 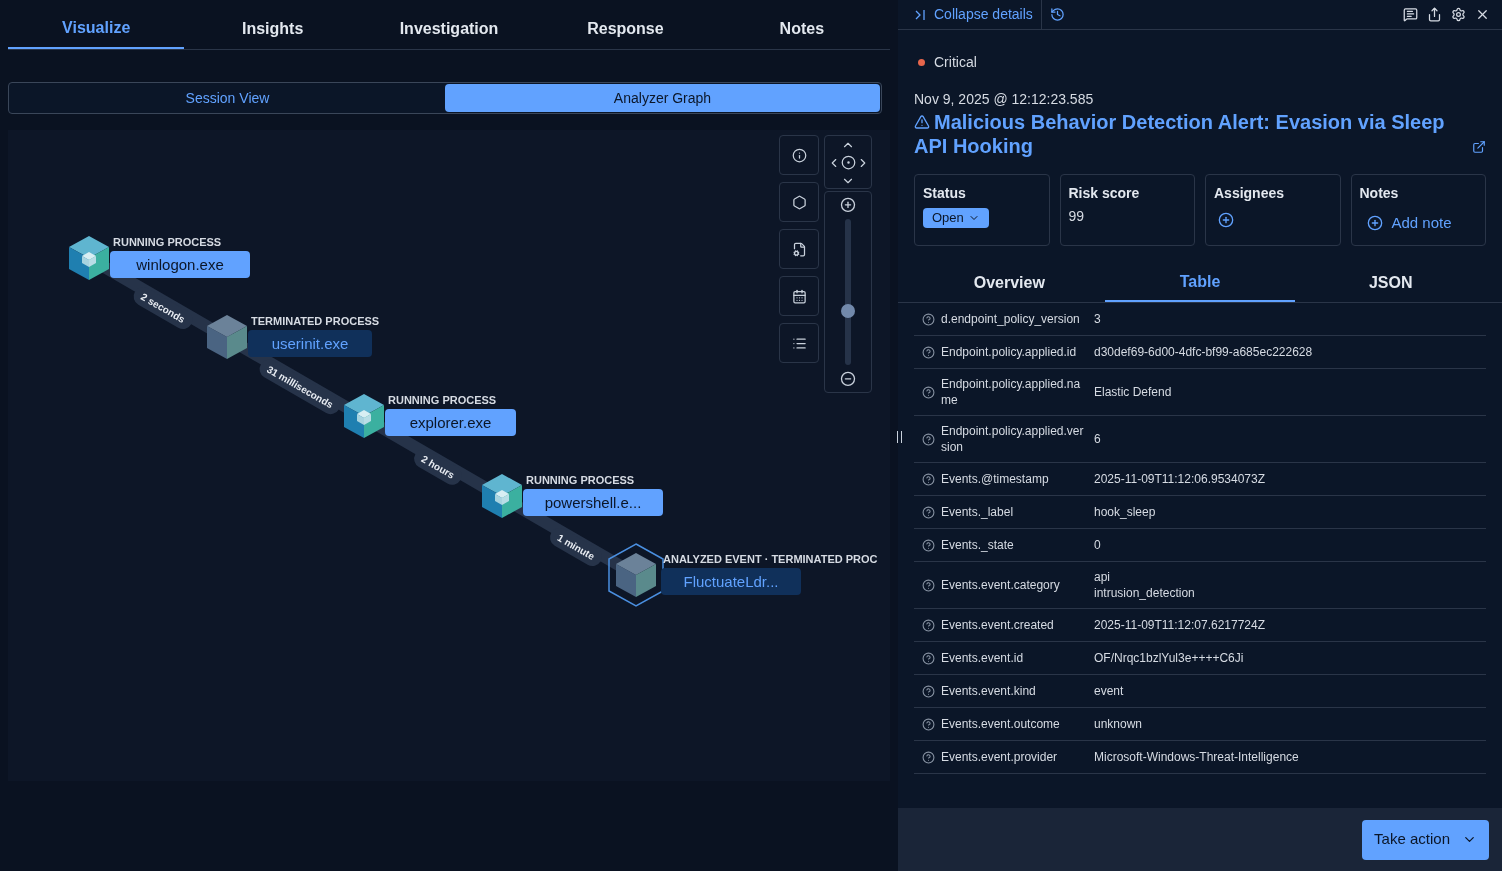 What do you see at coordinates (1077, 216) in the screenshot?
I see `risk-score-value: 99` at bounding box center [1077, 216].